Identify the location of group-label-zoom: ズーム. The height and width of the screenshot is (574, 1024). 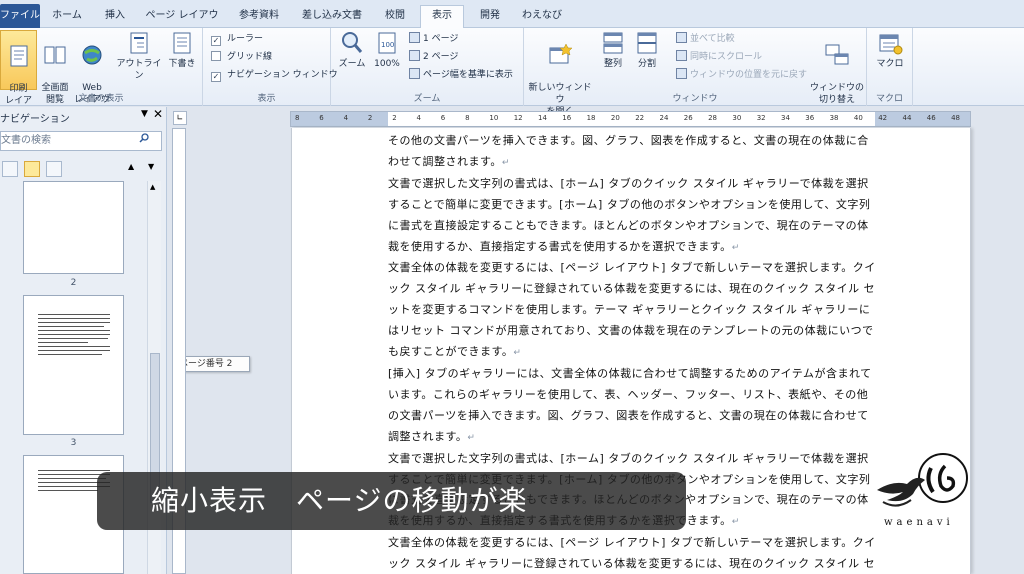
(427, 99).